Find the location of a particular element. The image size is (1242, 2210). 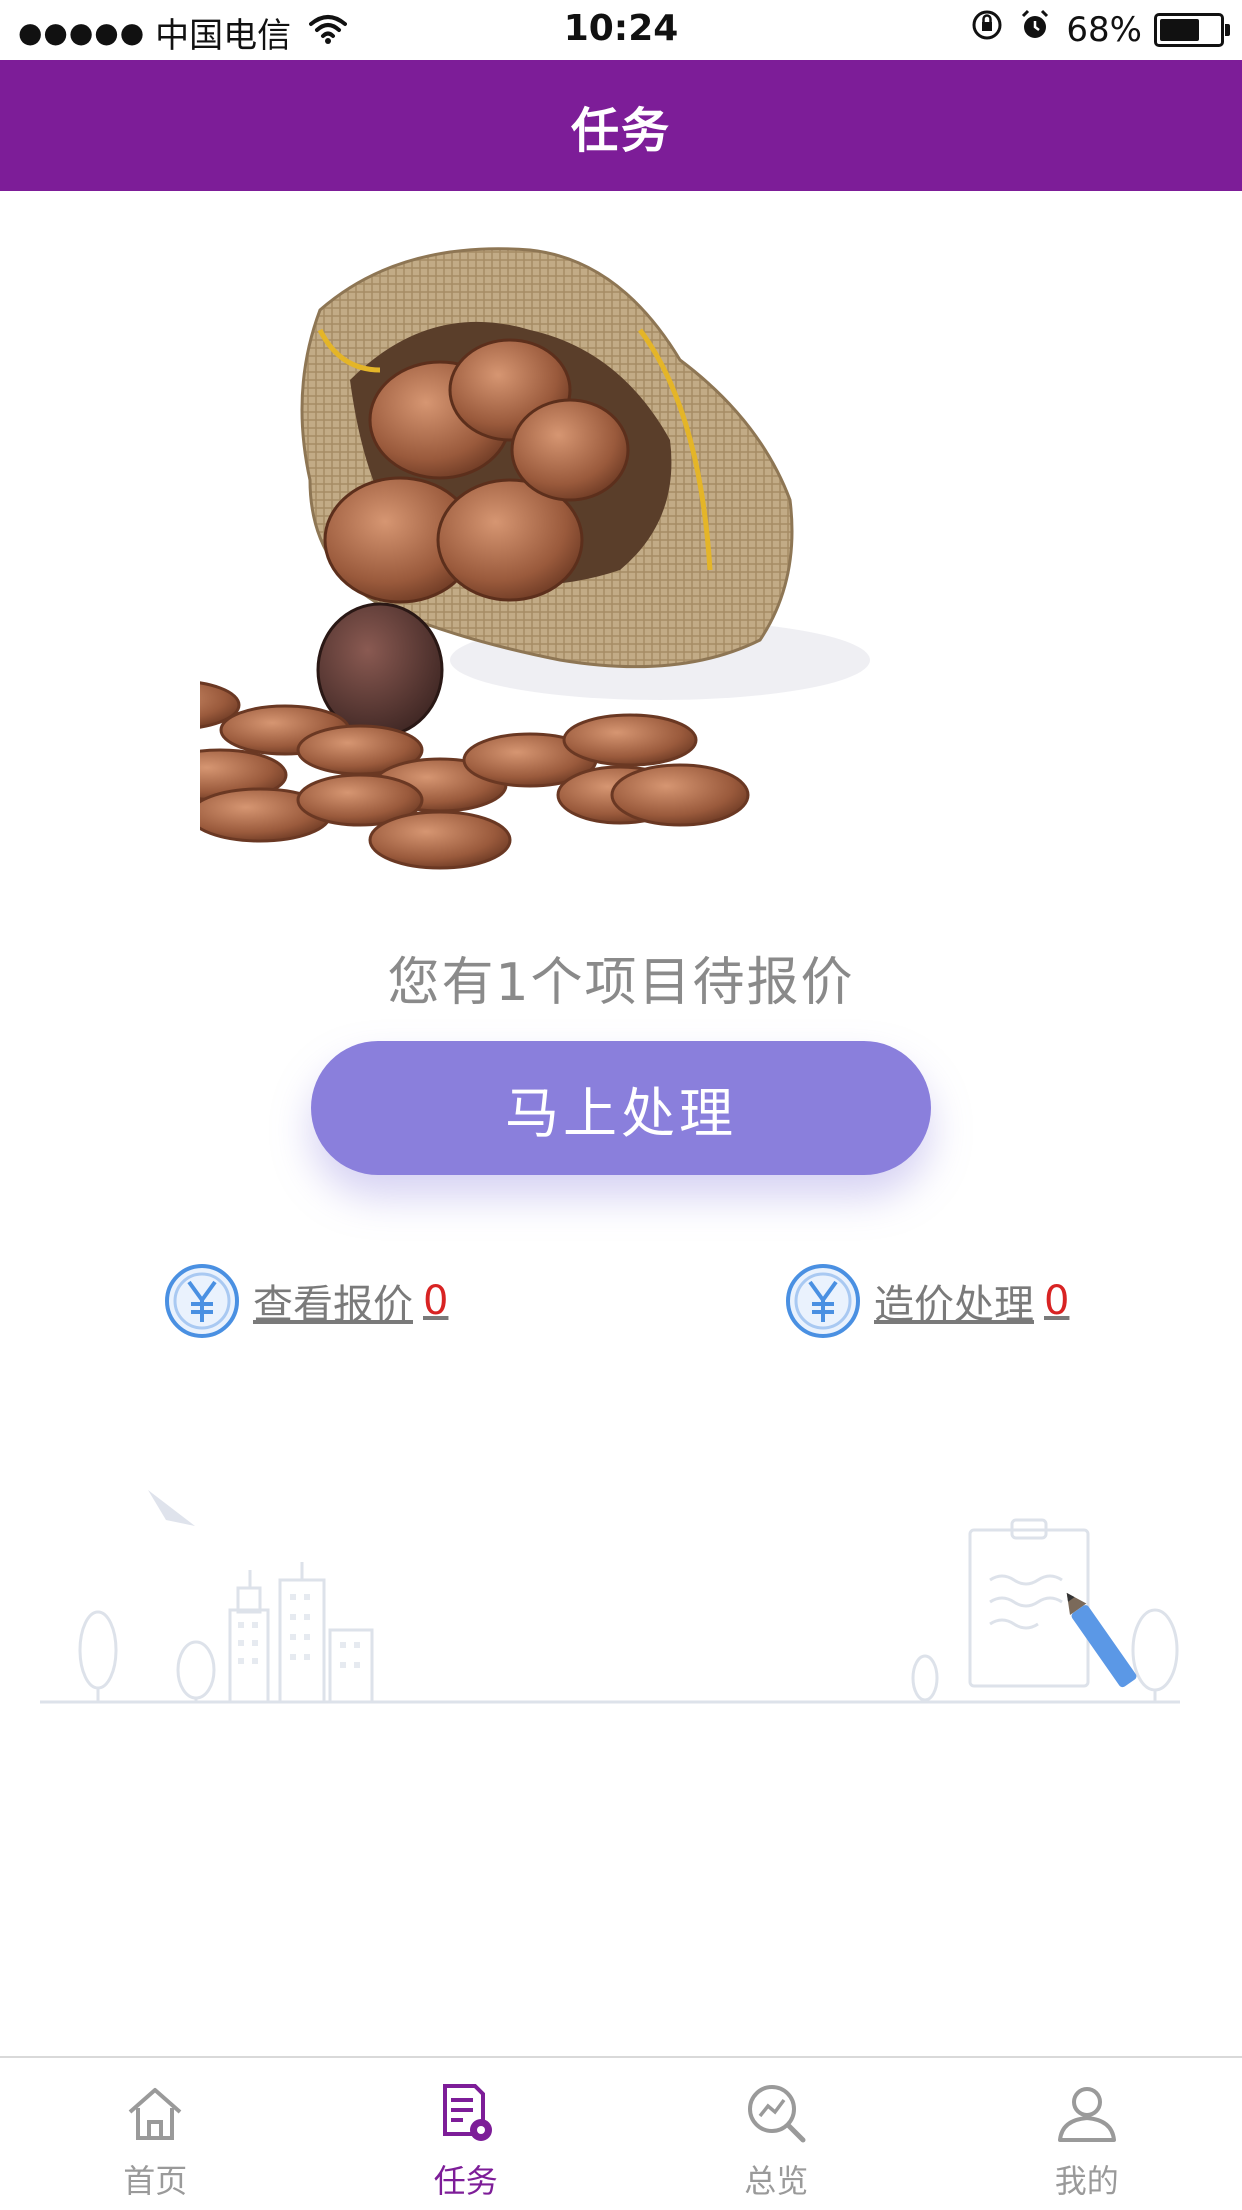

status-right: 68% is located at coordinates (1097, 29).